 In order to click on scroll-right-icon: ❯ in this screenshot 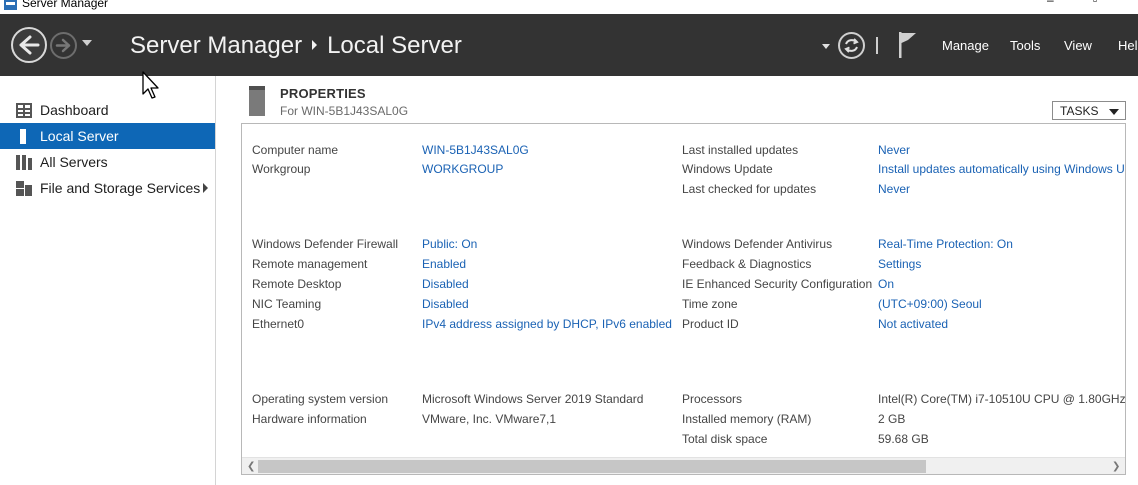, I will do `click(1116, 467)`.